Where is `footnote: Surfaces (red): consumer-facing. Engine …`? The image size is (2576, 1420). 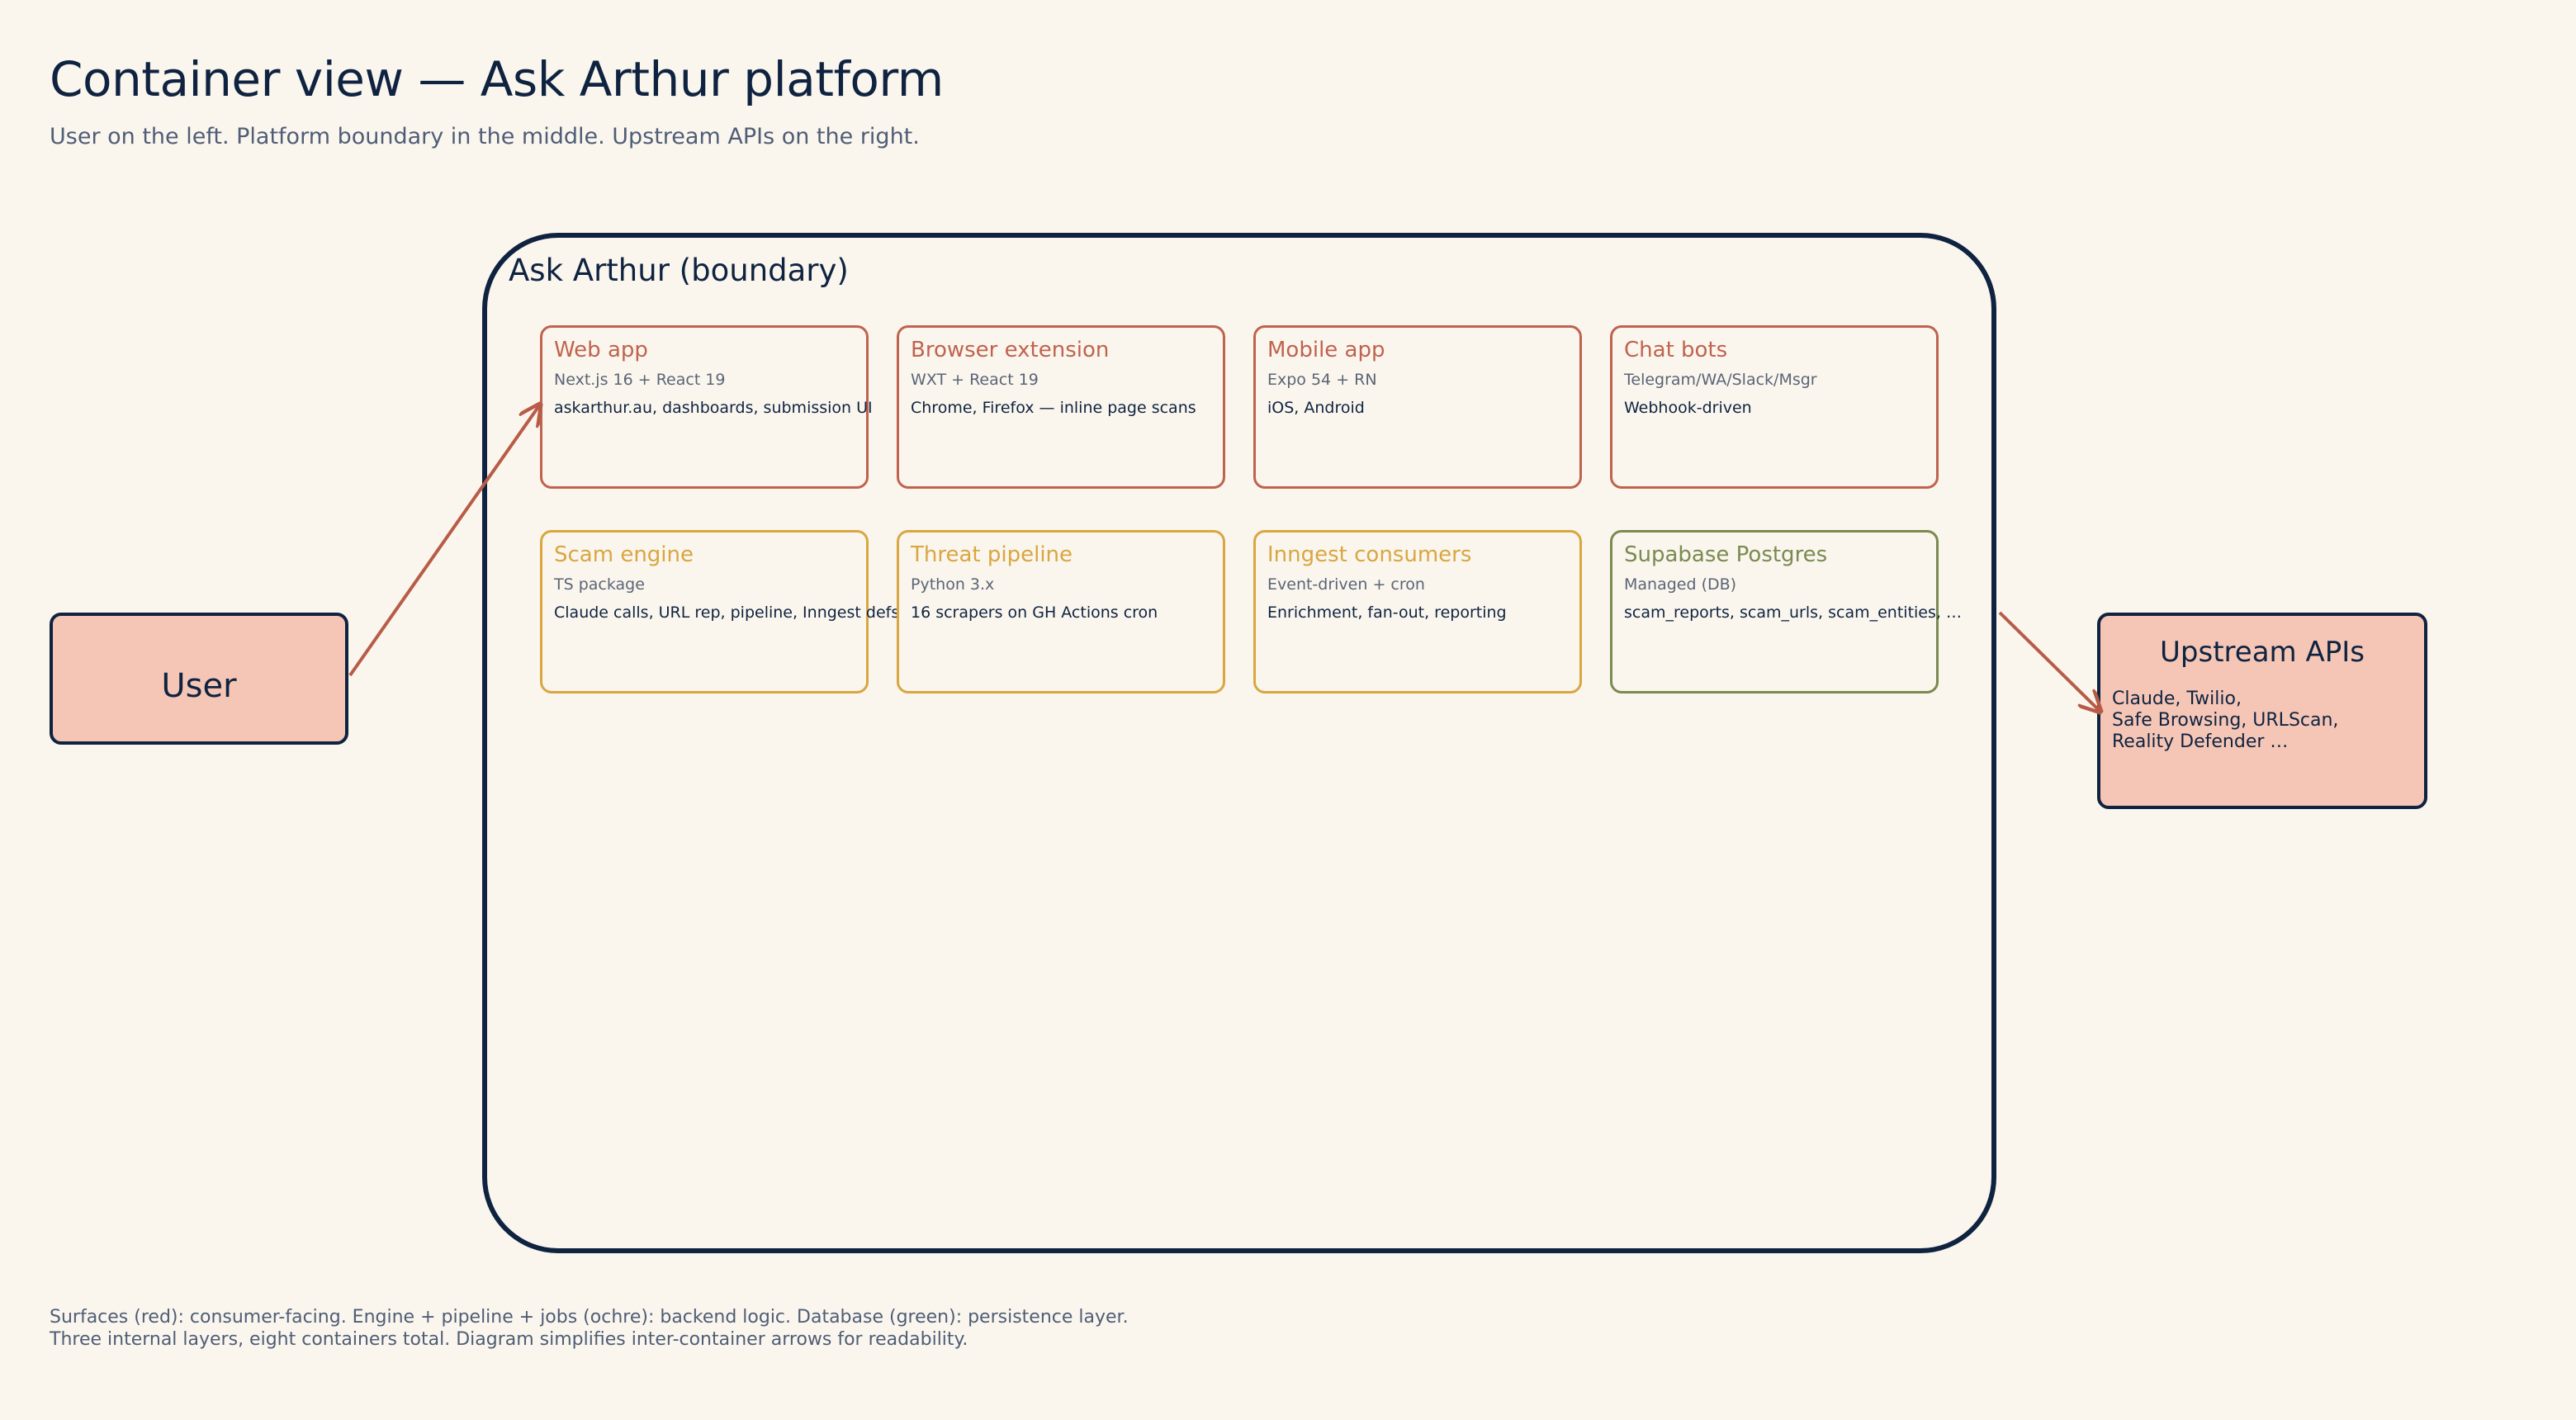
footnote: Surfaces (red): consumer-facing. Engine … is located at coordinates (589, 1328).